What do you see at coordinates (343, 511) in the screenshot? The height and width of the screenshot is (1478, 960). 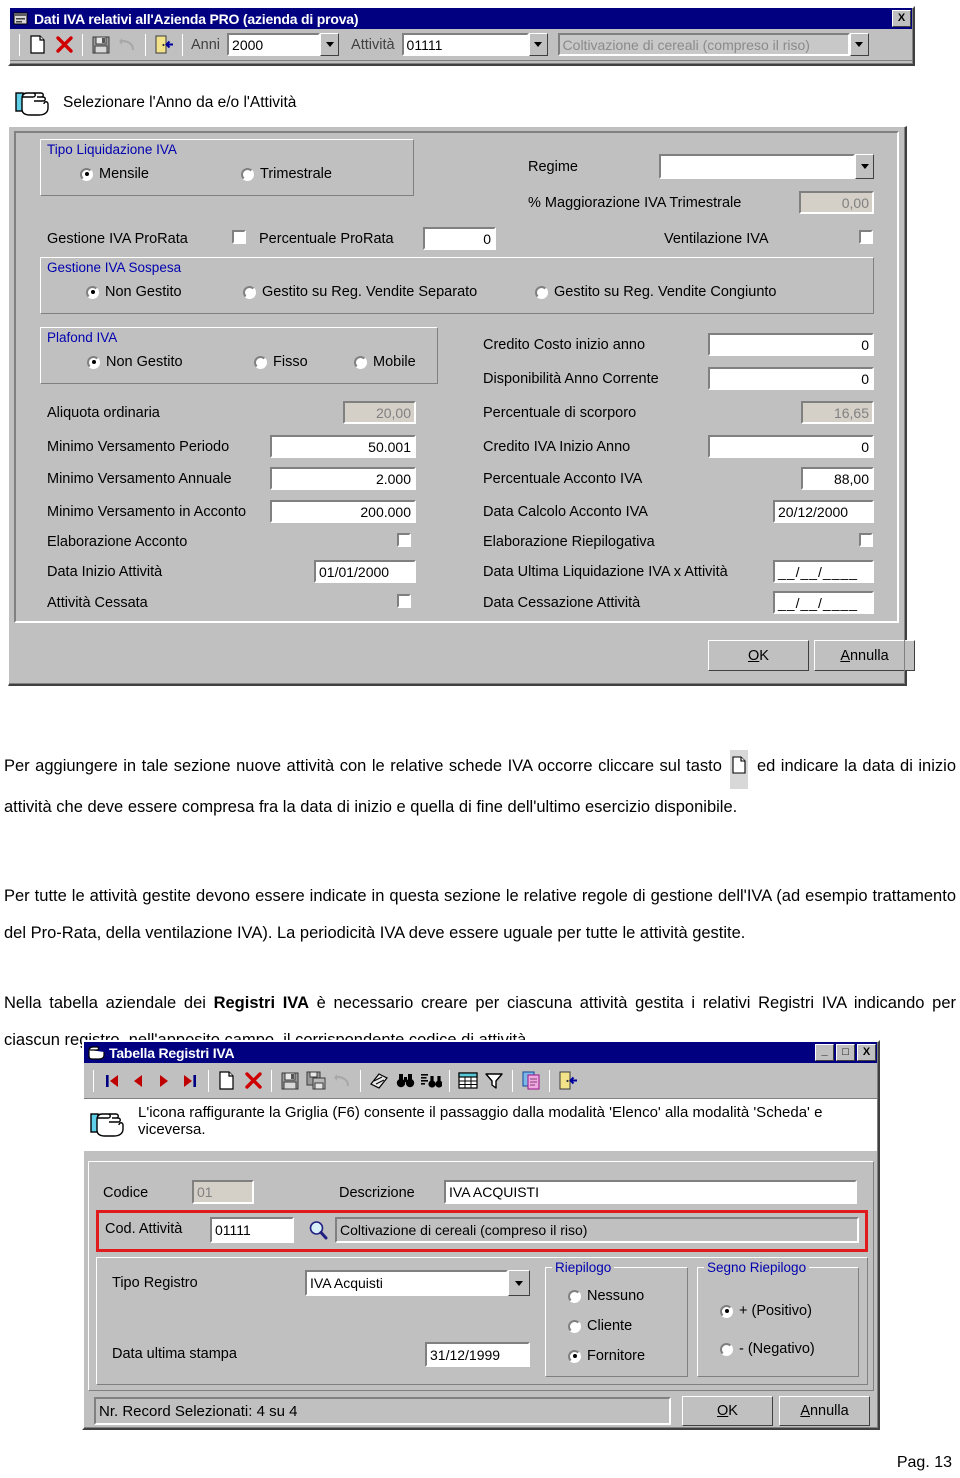 I see `minimo-versamento-acconto-input: 200.000` at bounding box center [343, 511].